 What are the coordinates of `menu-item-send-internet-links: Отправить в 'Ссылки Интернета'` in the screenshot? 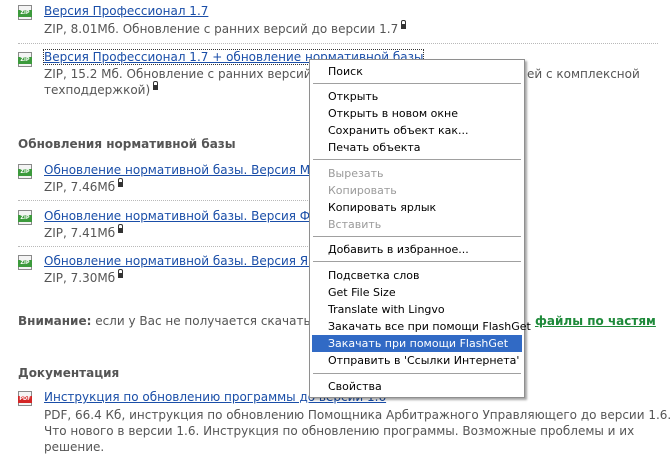 It's located at (417, 360).